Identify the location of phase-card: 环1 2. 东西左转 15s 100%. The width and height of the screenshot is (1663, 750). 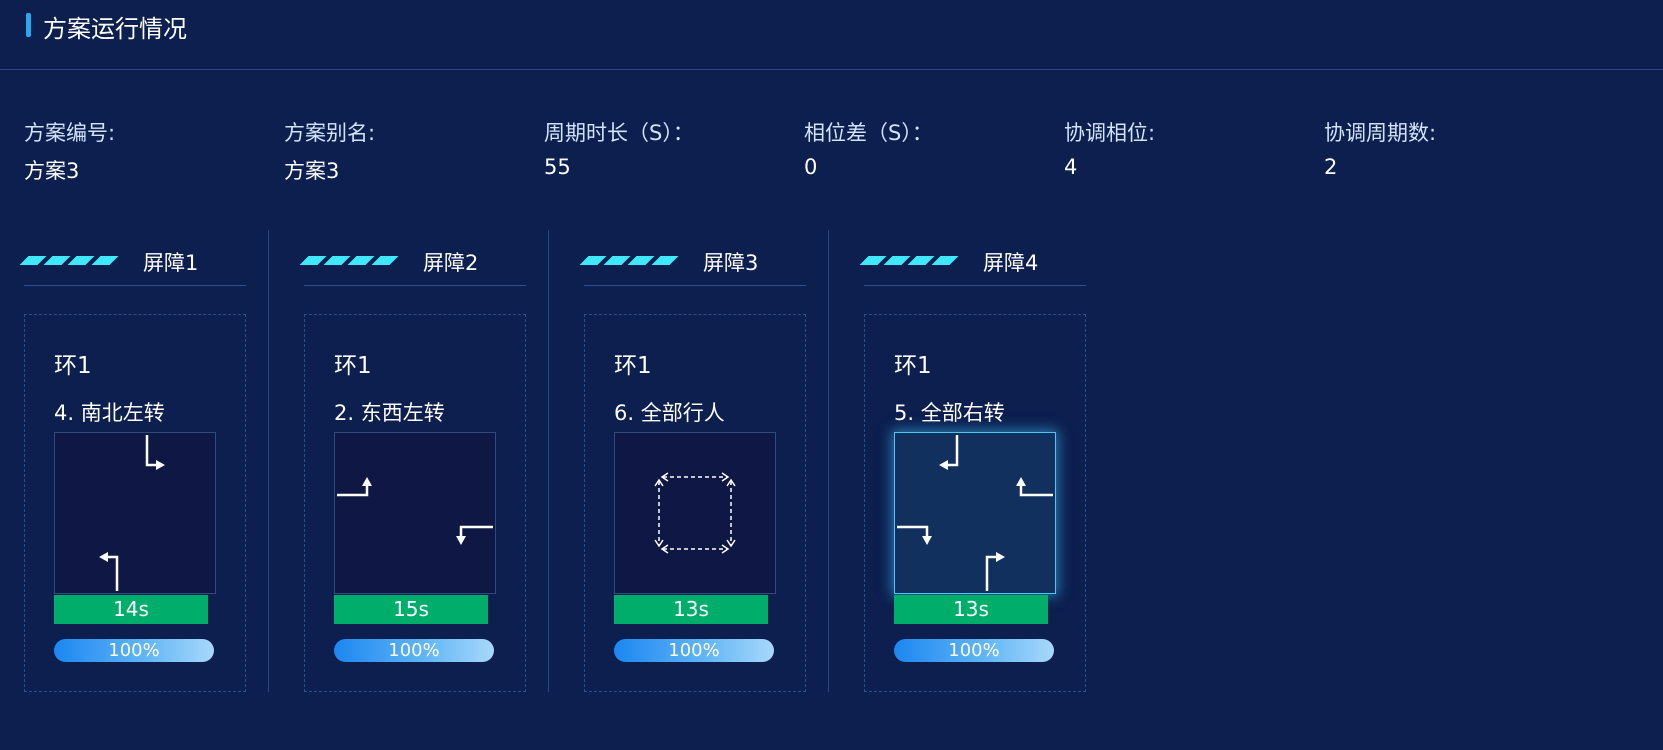
(415, 503).